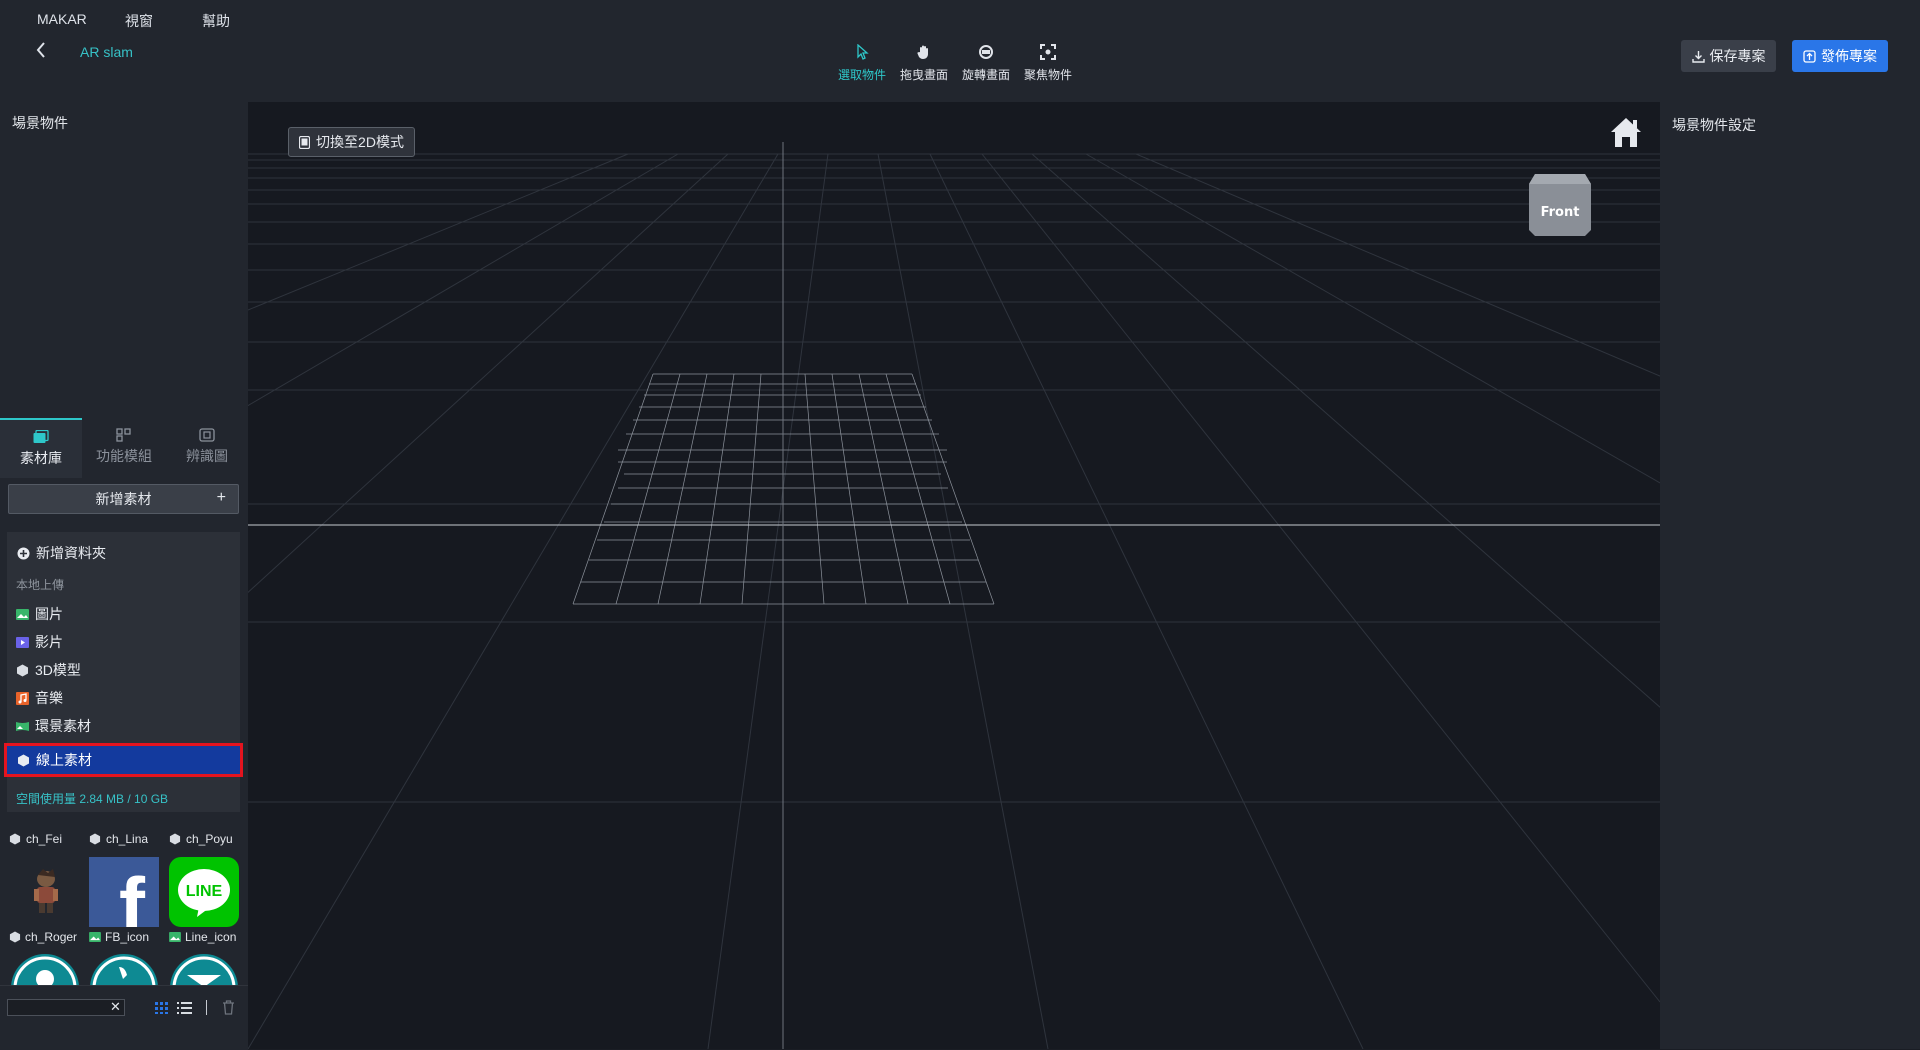  Describe the element at coordinates (41, 436) in the screenshot. I see `image-library-icon` at that location.